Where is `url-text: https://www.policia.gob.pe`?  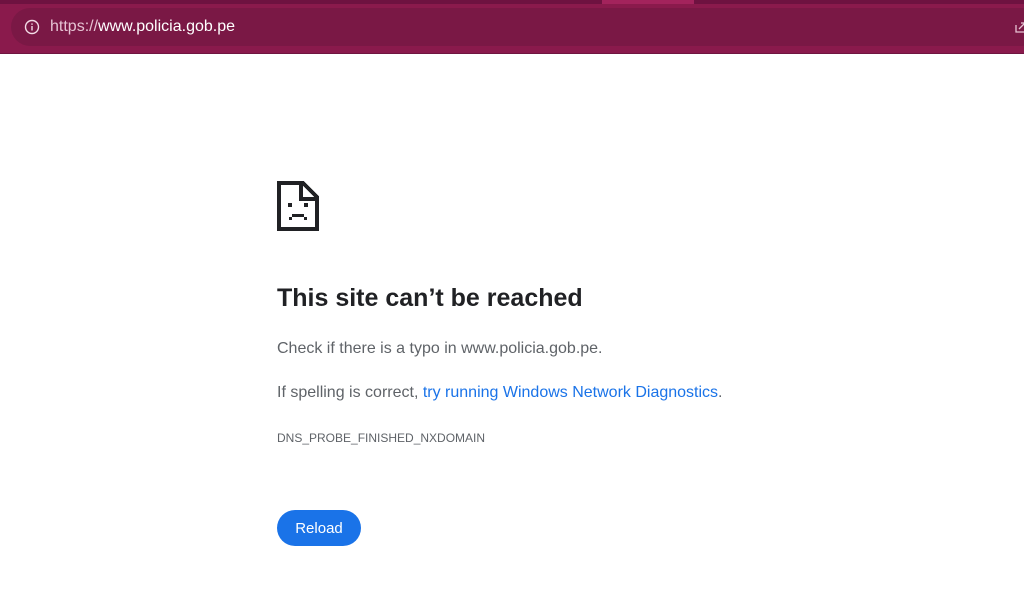 url-text: https://www.policia.gob.pe is located at coordinates (142, 27).